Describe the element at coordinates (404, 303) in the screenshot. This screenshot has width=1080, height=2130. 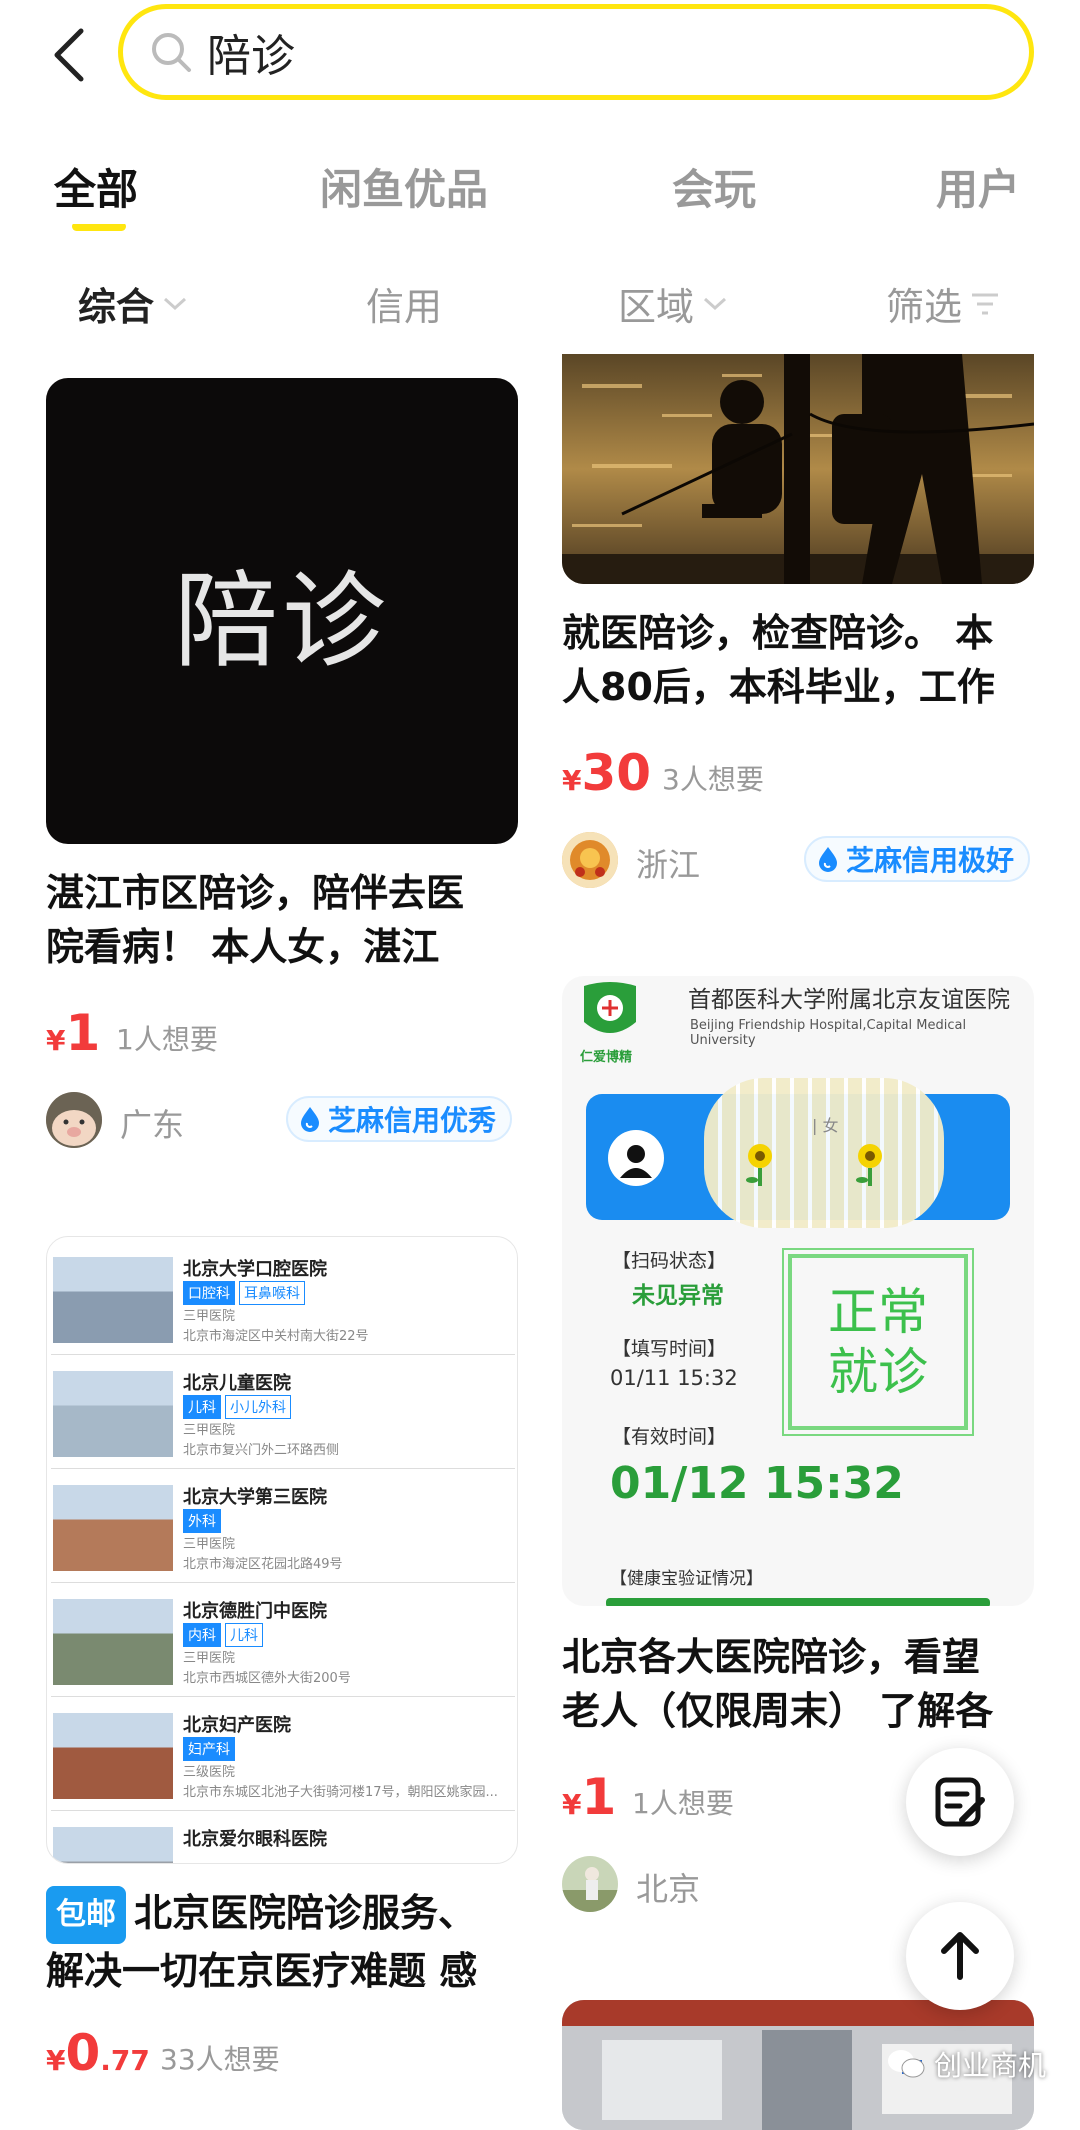
I see `filter-credit: 信用` at that location.